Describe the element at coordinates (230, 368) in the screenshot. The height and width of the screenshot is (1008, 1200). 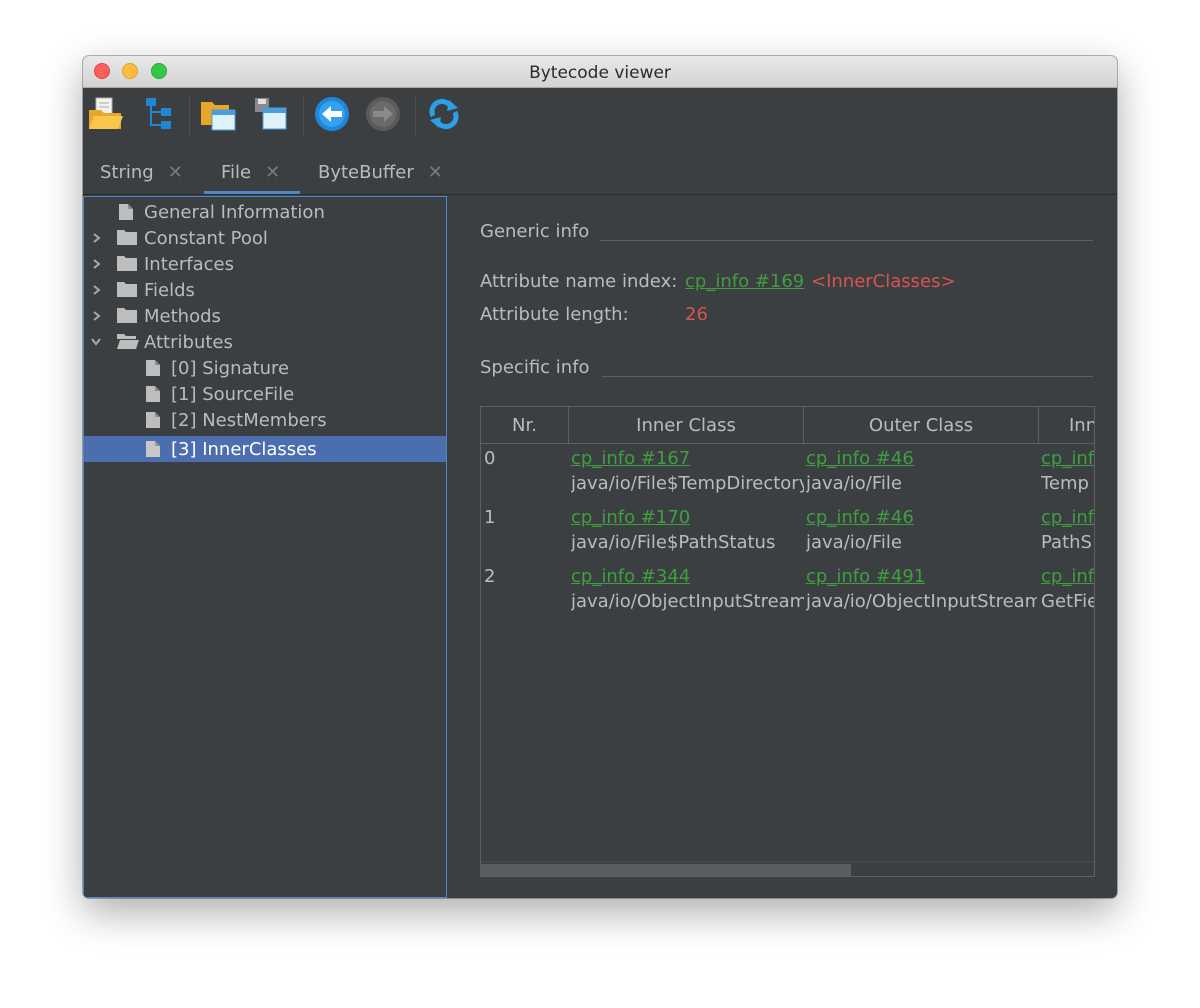
I see `tree-item-label: [0] Signature` at that location.